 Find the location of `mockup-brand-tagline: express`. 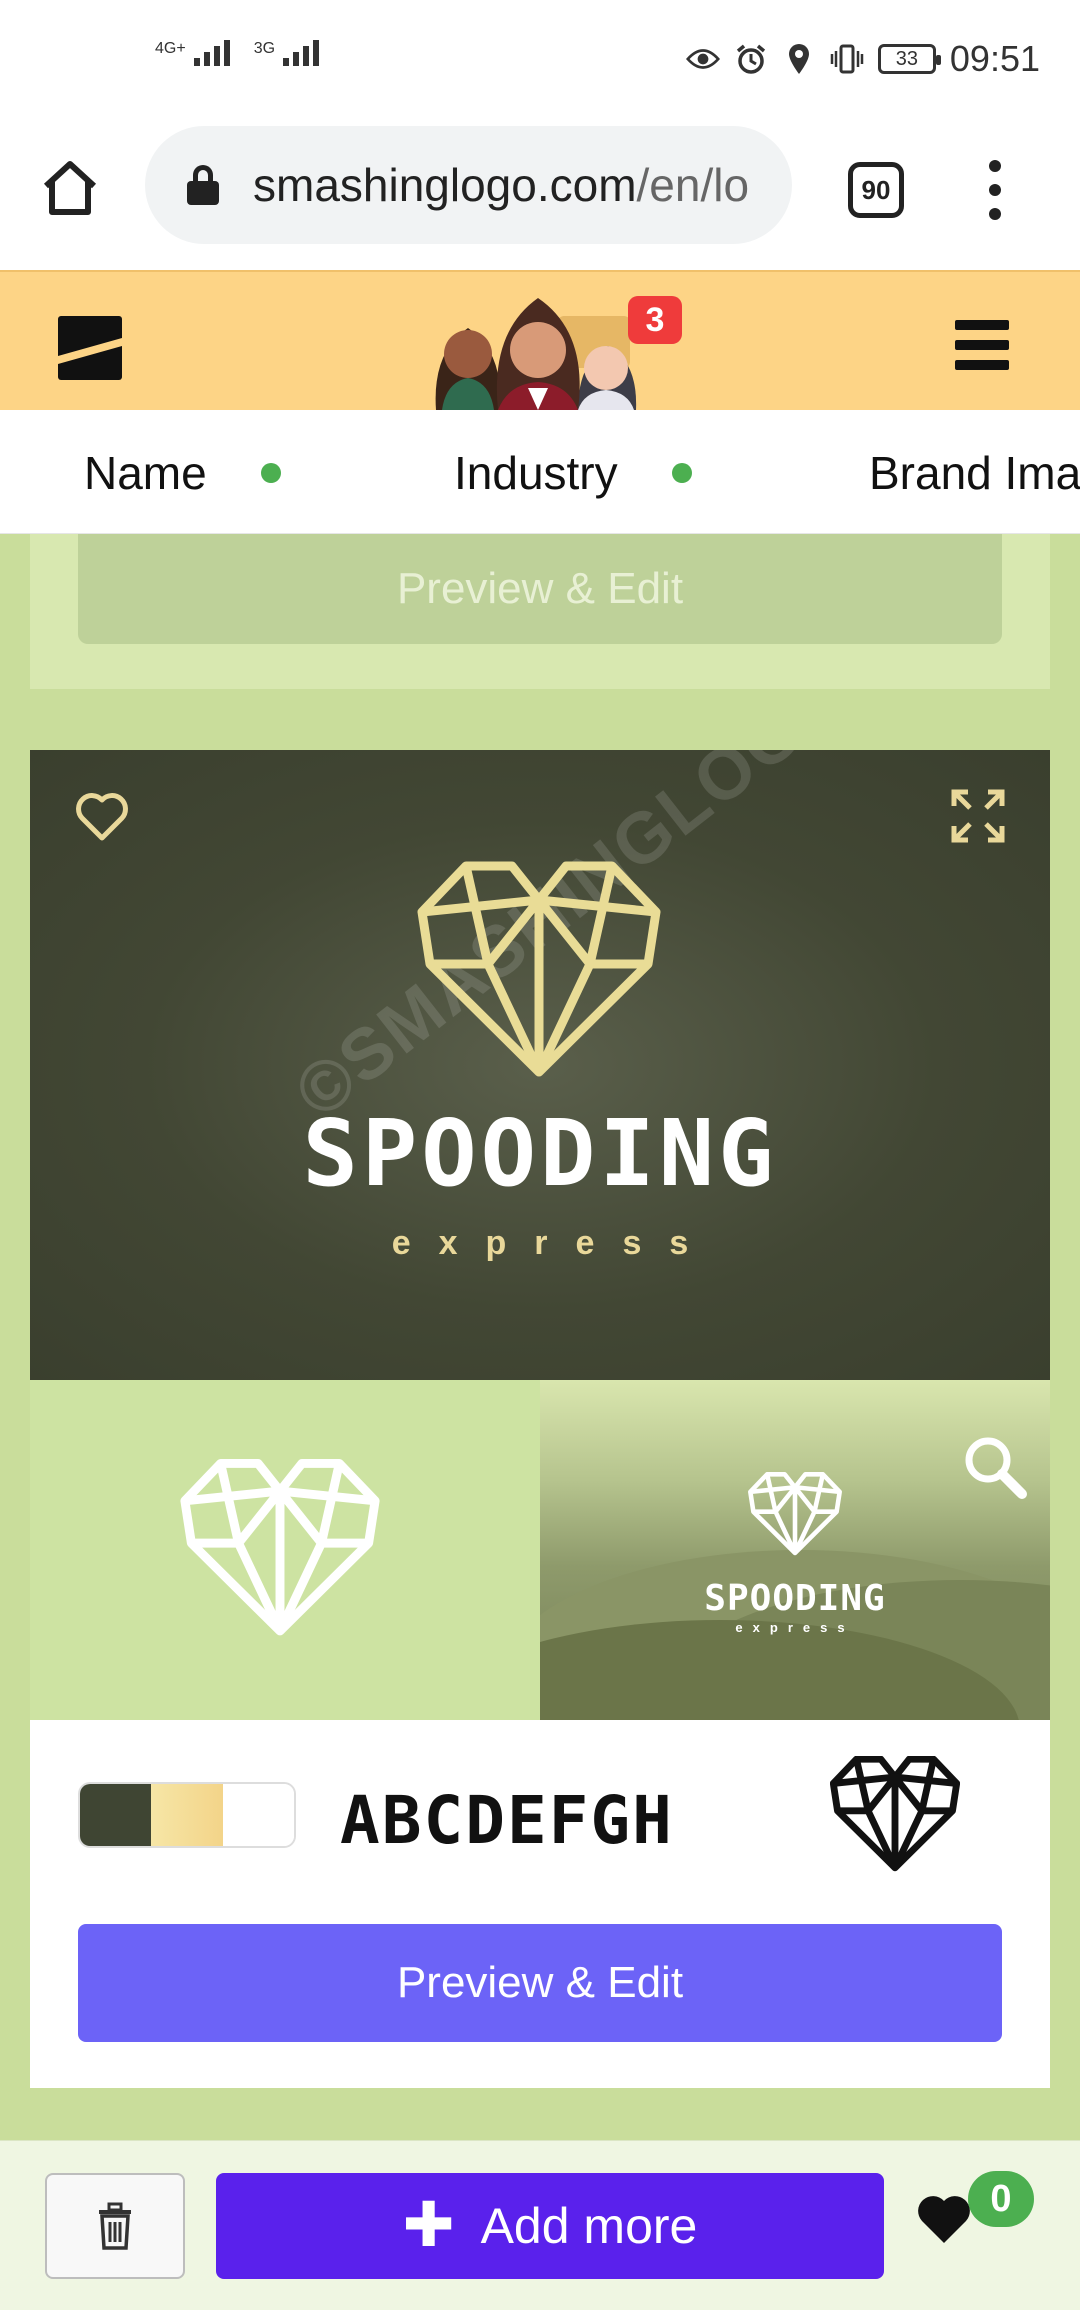

mockup-brand-tagline: express is located at coordinates (795, 1627).